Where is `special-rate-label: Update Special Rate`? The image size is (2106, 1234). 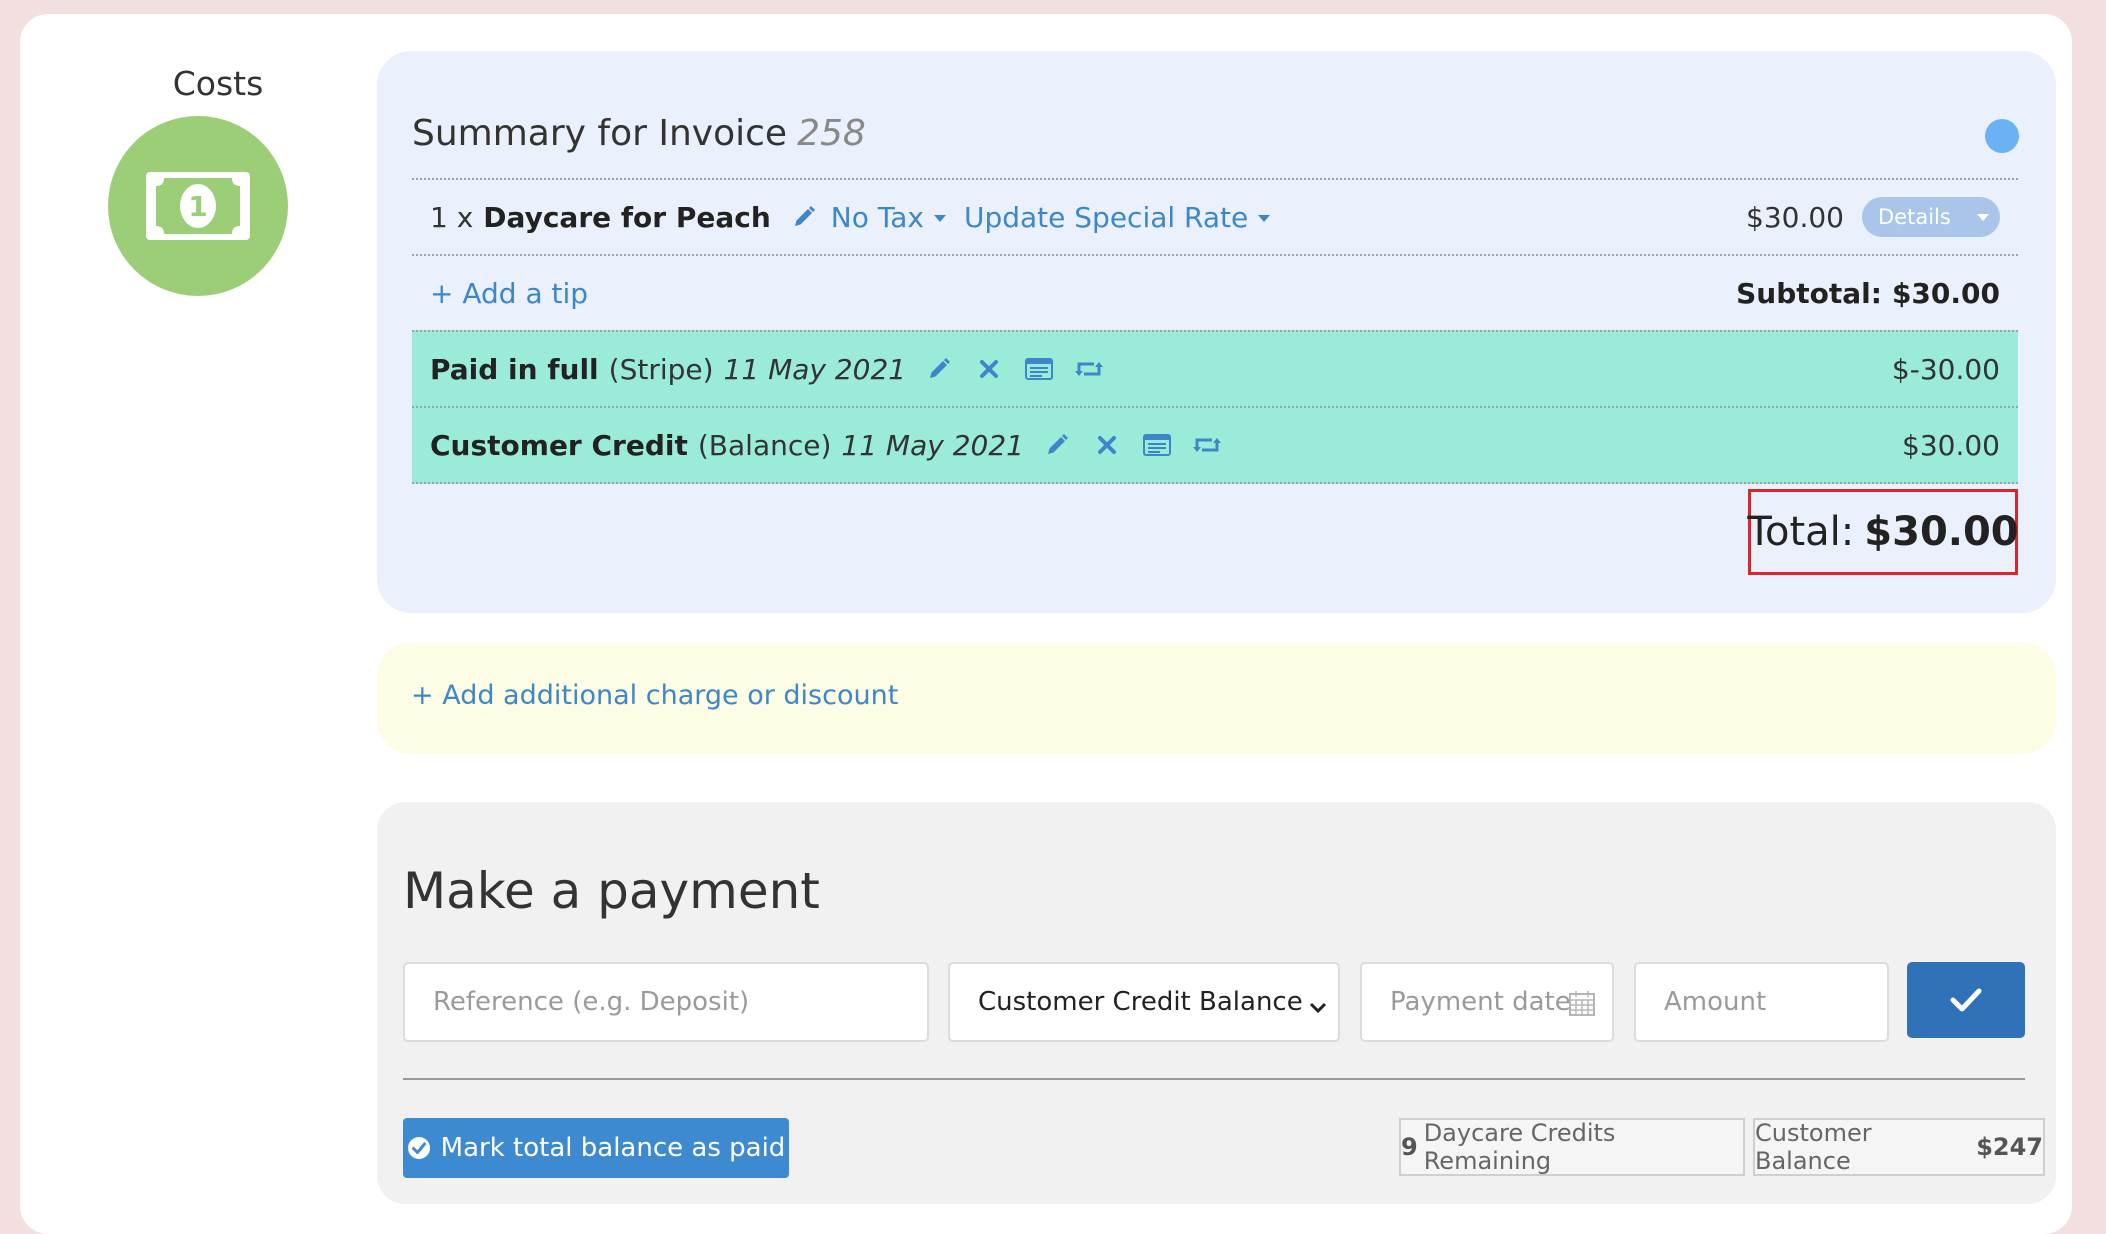 special-rate-label: Update Special Rate is located at coordinates (1106, 217).